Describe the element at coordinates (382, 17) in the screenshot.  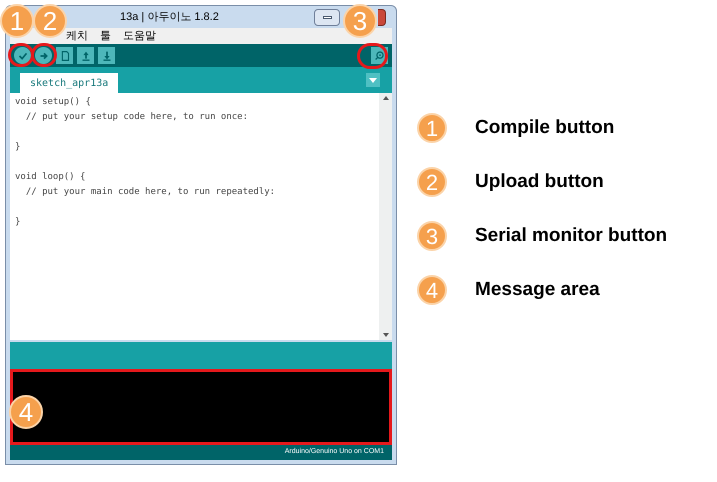
I see `close-button` at that location.